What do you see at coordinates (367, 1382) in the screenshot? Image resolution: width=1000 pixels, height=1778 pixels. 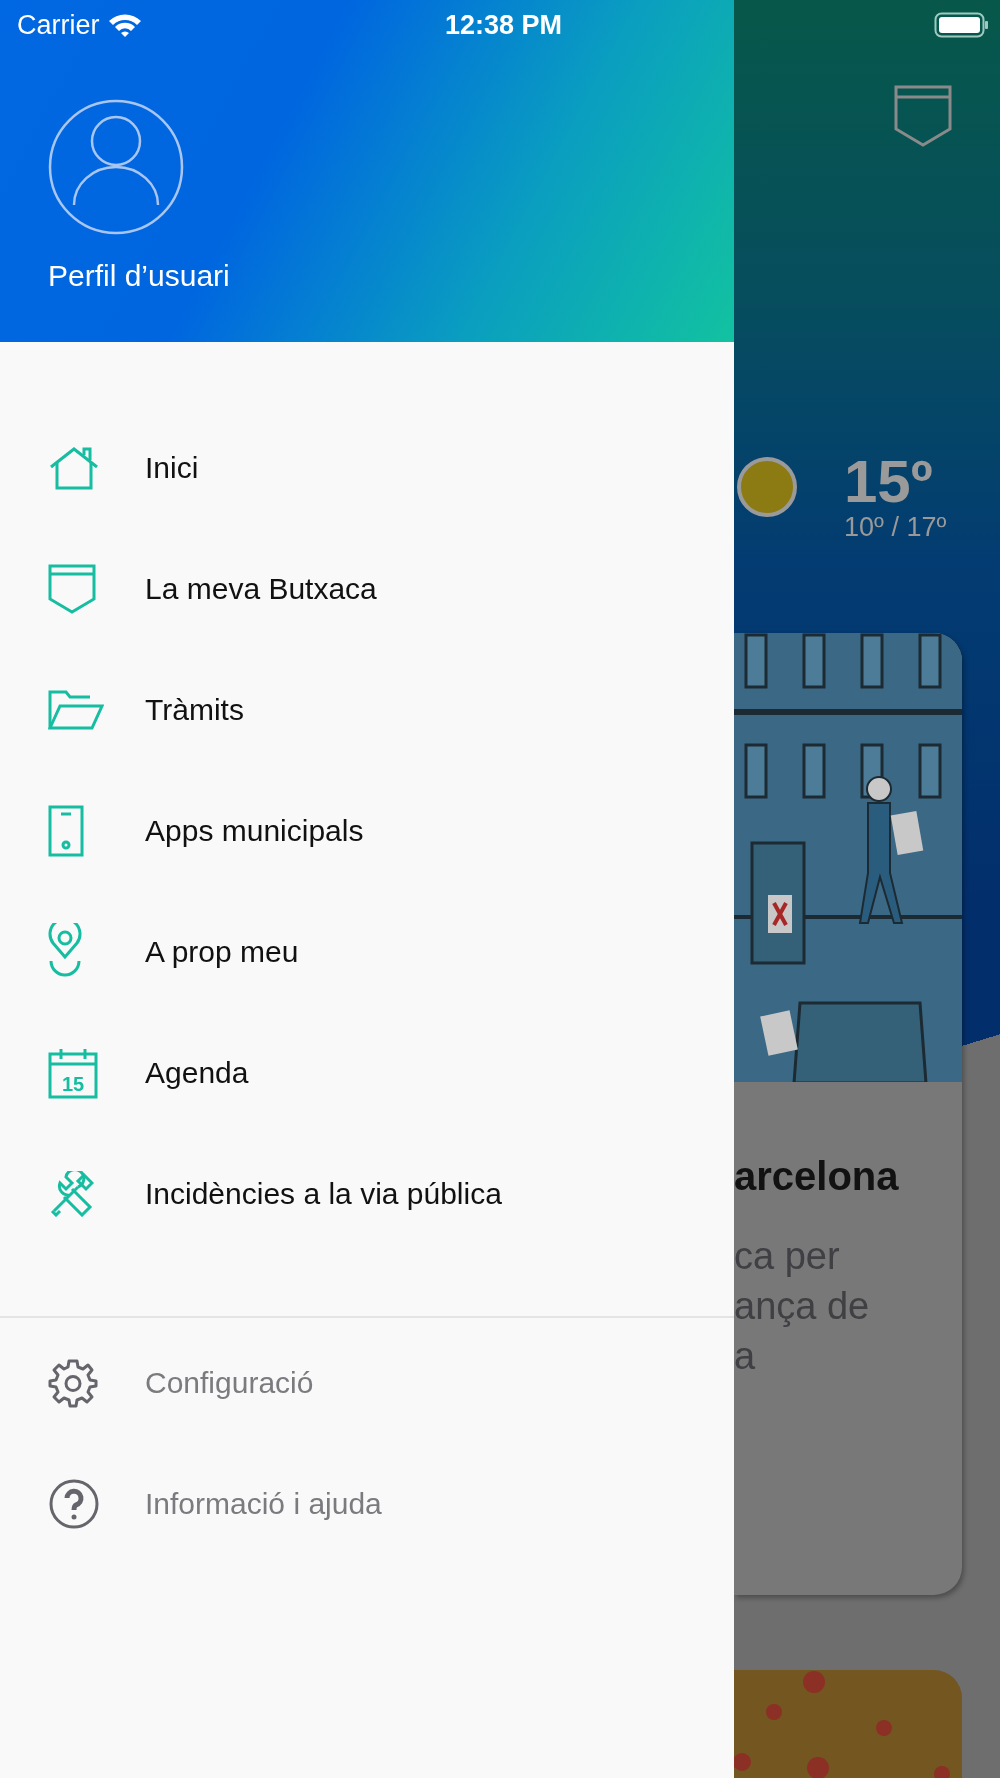 I see `menu-item: Configuració` at bounding box center [367, 1382].